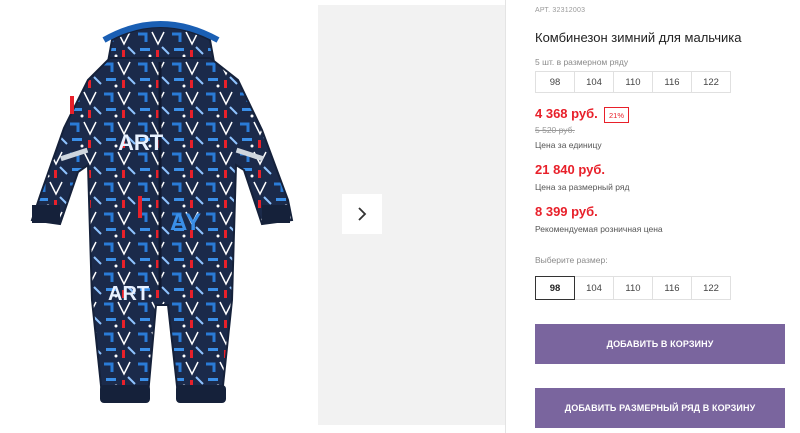 This screenshot has height=433, width=800. I want to click on choose-size-label: Выберите размер:, so click(571, 260).